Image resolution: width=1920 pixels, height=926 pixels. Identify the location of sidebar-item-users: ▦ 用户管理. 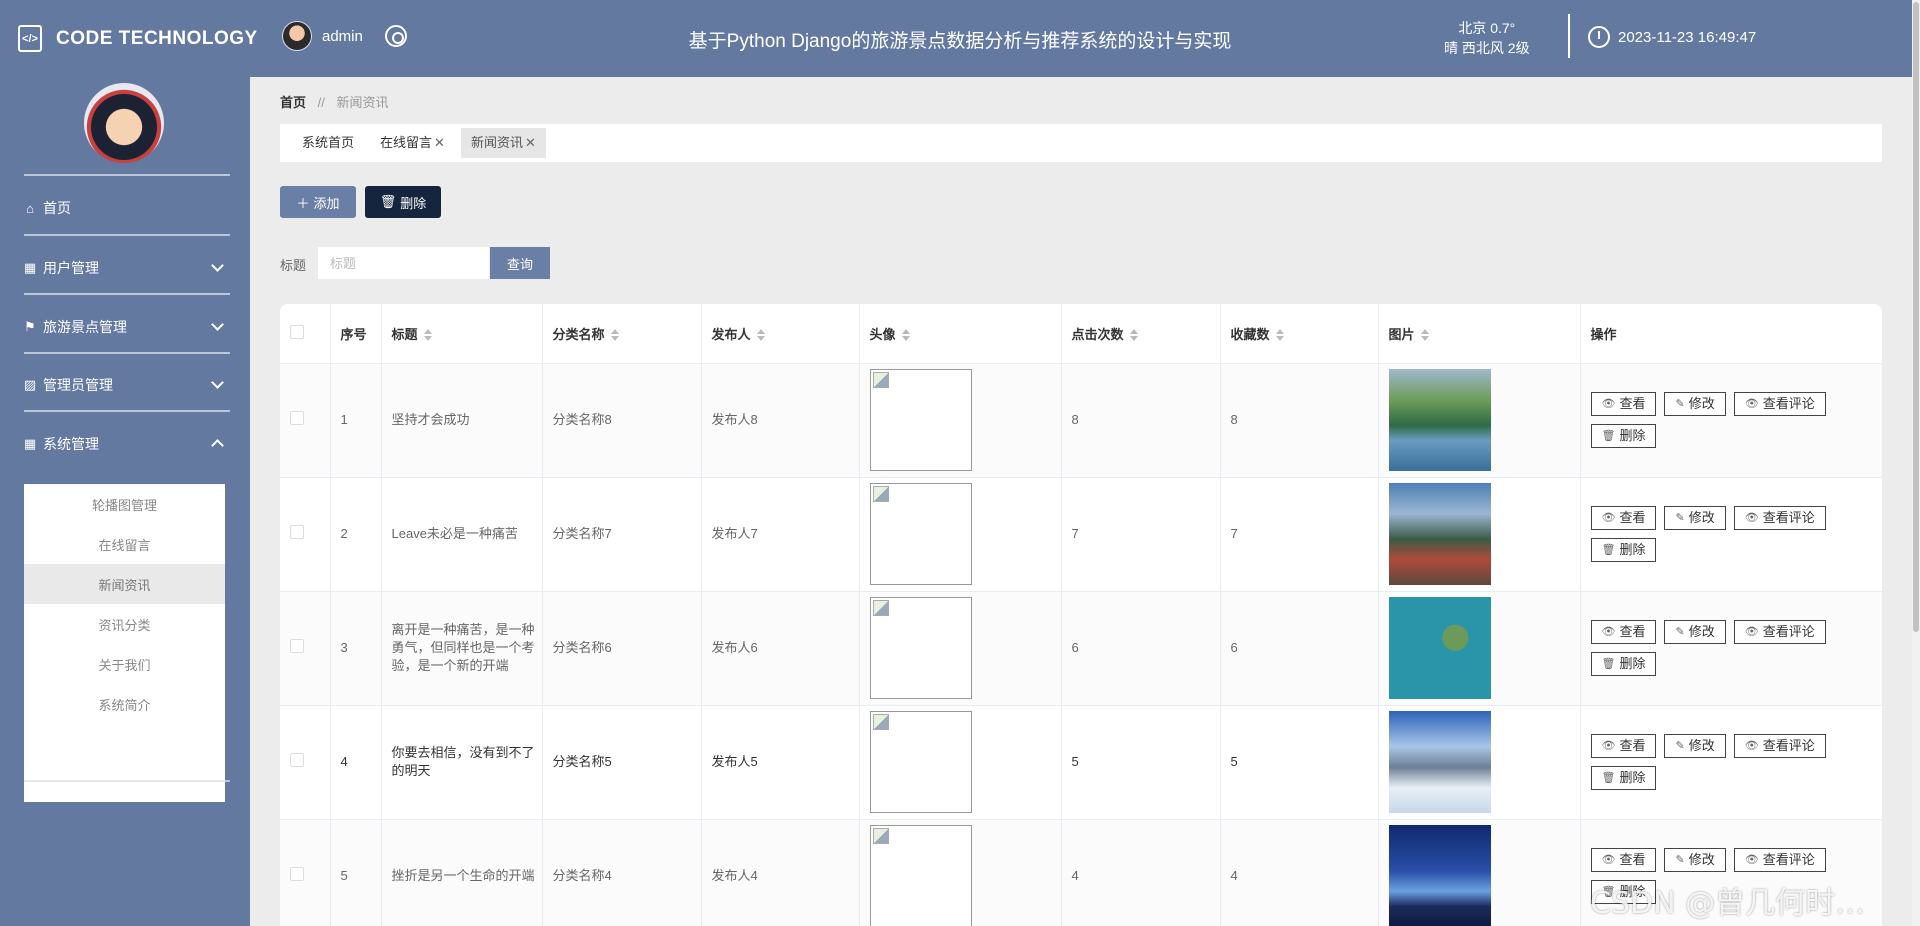
(127, 268).